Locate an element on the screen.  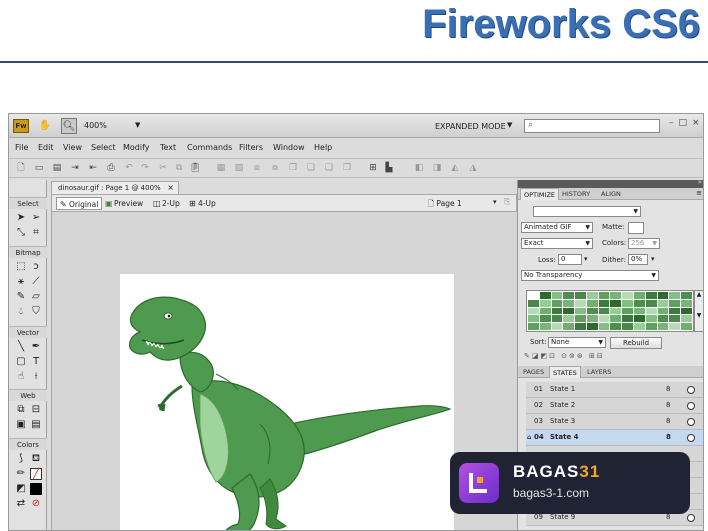
flip-vertical-icon: ◮ is located at coordinates (473, 168).